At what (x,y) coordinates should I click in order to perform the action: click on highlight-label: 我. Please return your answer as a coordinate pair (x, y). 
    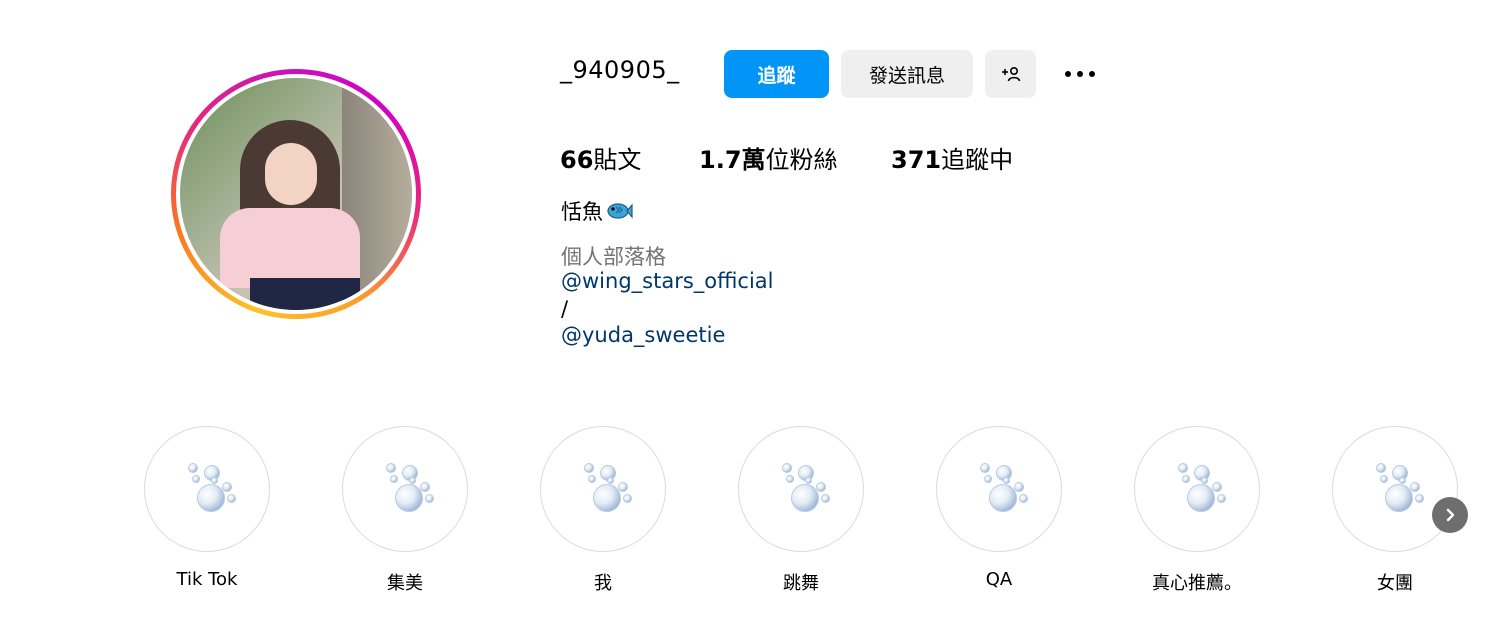
    Looking at the image, I should click on (603, 583).